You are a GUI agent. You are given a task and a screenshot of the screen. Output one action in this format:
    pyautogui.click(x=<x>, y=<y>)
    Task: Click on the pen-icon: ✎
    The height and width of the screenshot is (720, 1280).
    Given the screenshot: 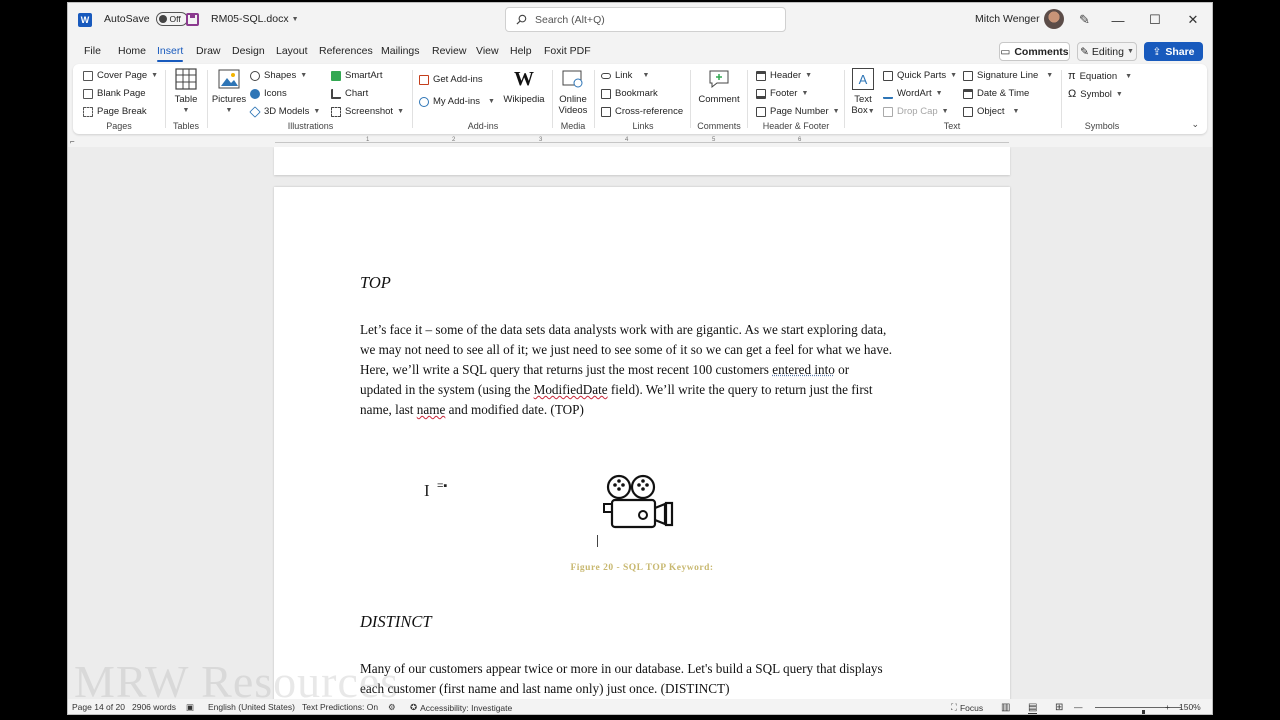 What is the action you would take?
    pyautogui.click(x=1084, y=20)
    